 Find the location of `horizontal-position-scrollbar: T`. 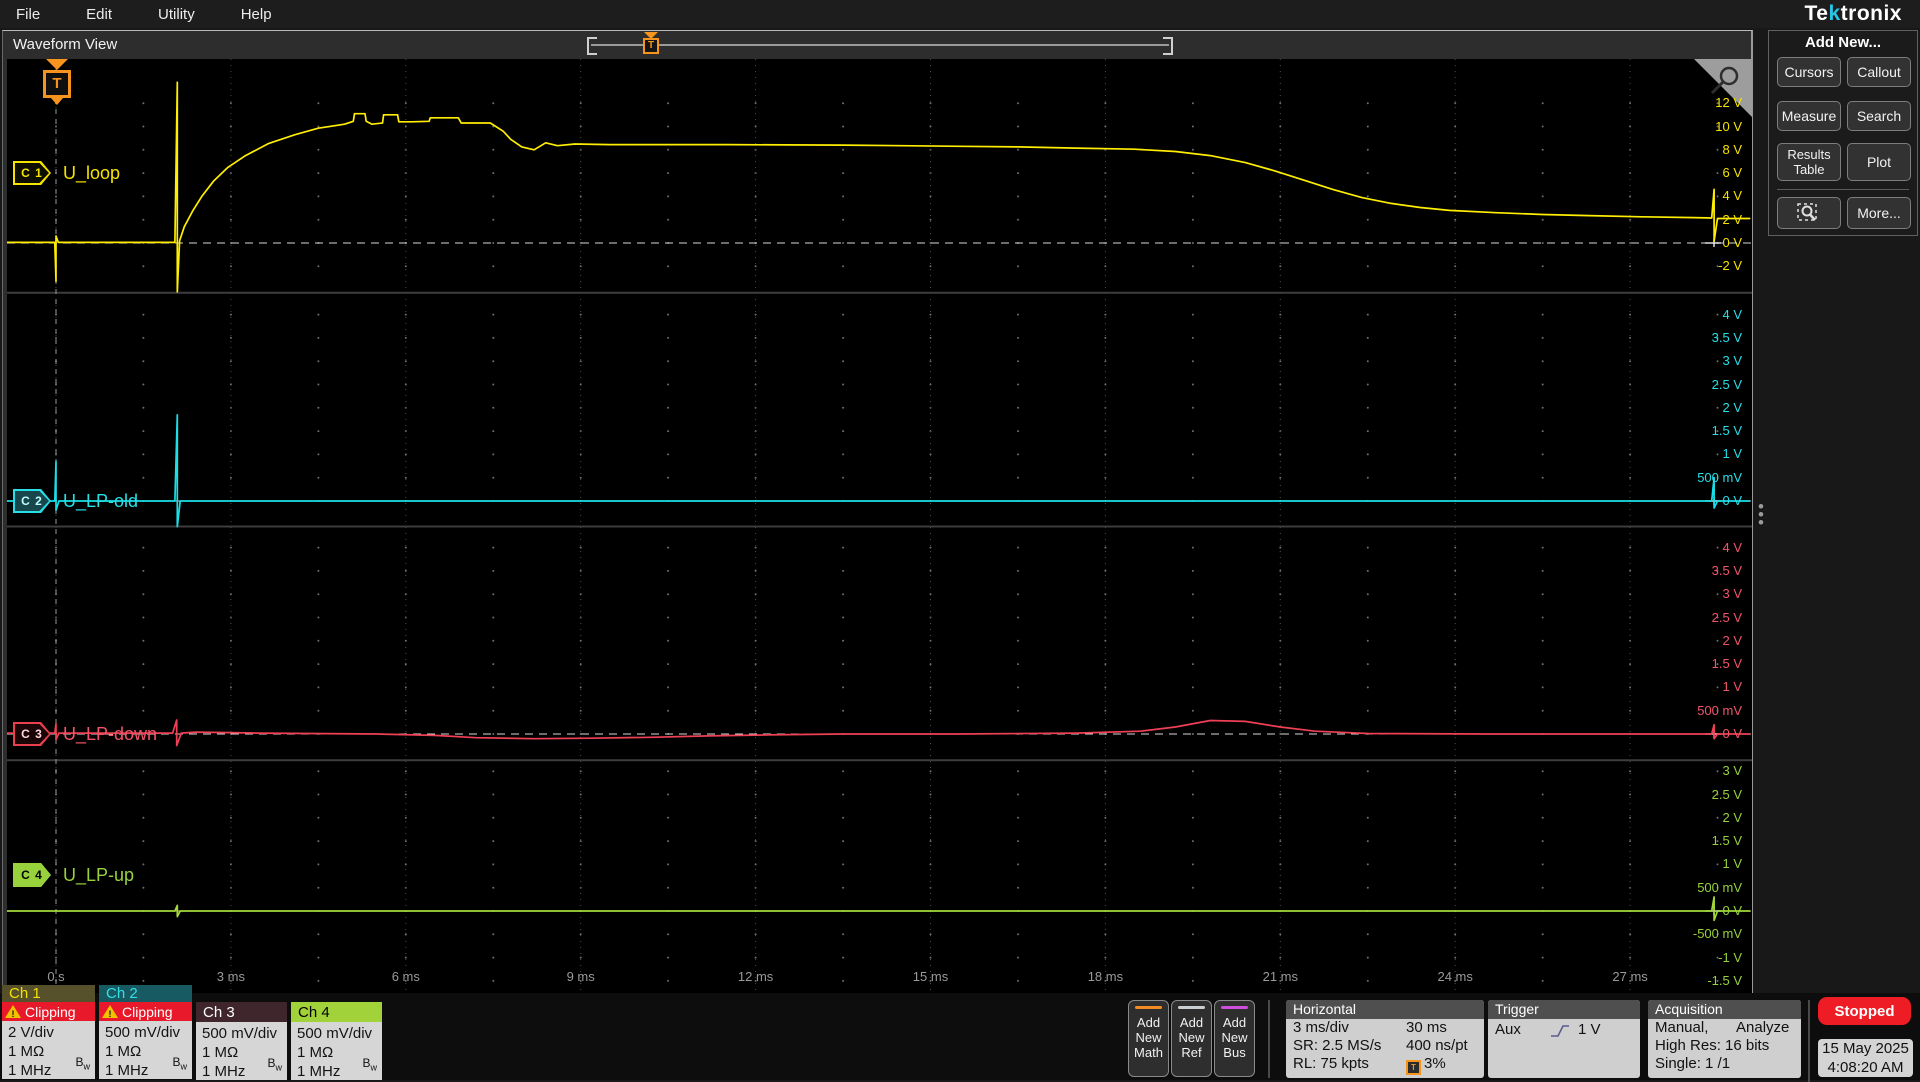

horizontal-position-scrollbar: T is located at coordinates (880, 43).